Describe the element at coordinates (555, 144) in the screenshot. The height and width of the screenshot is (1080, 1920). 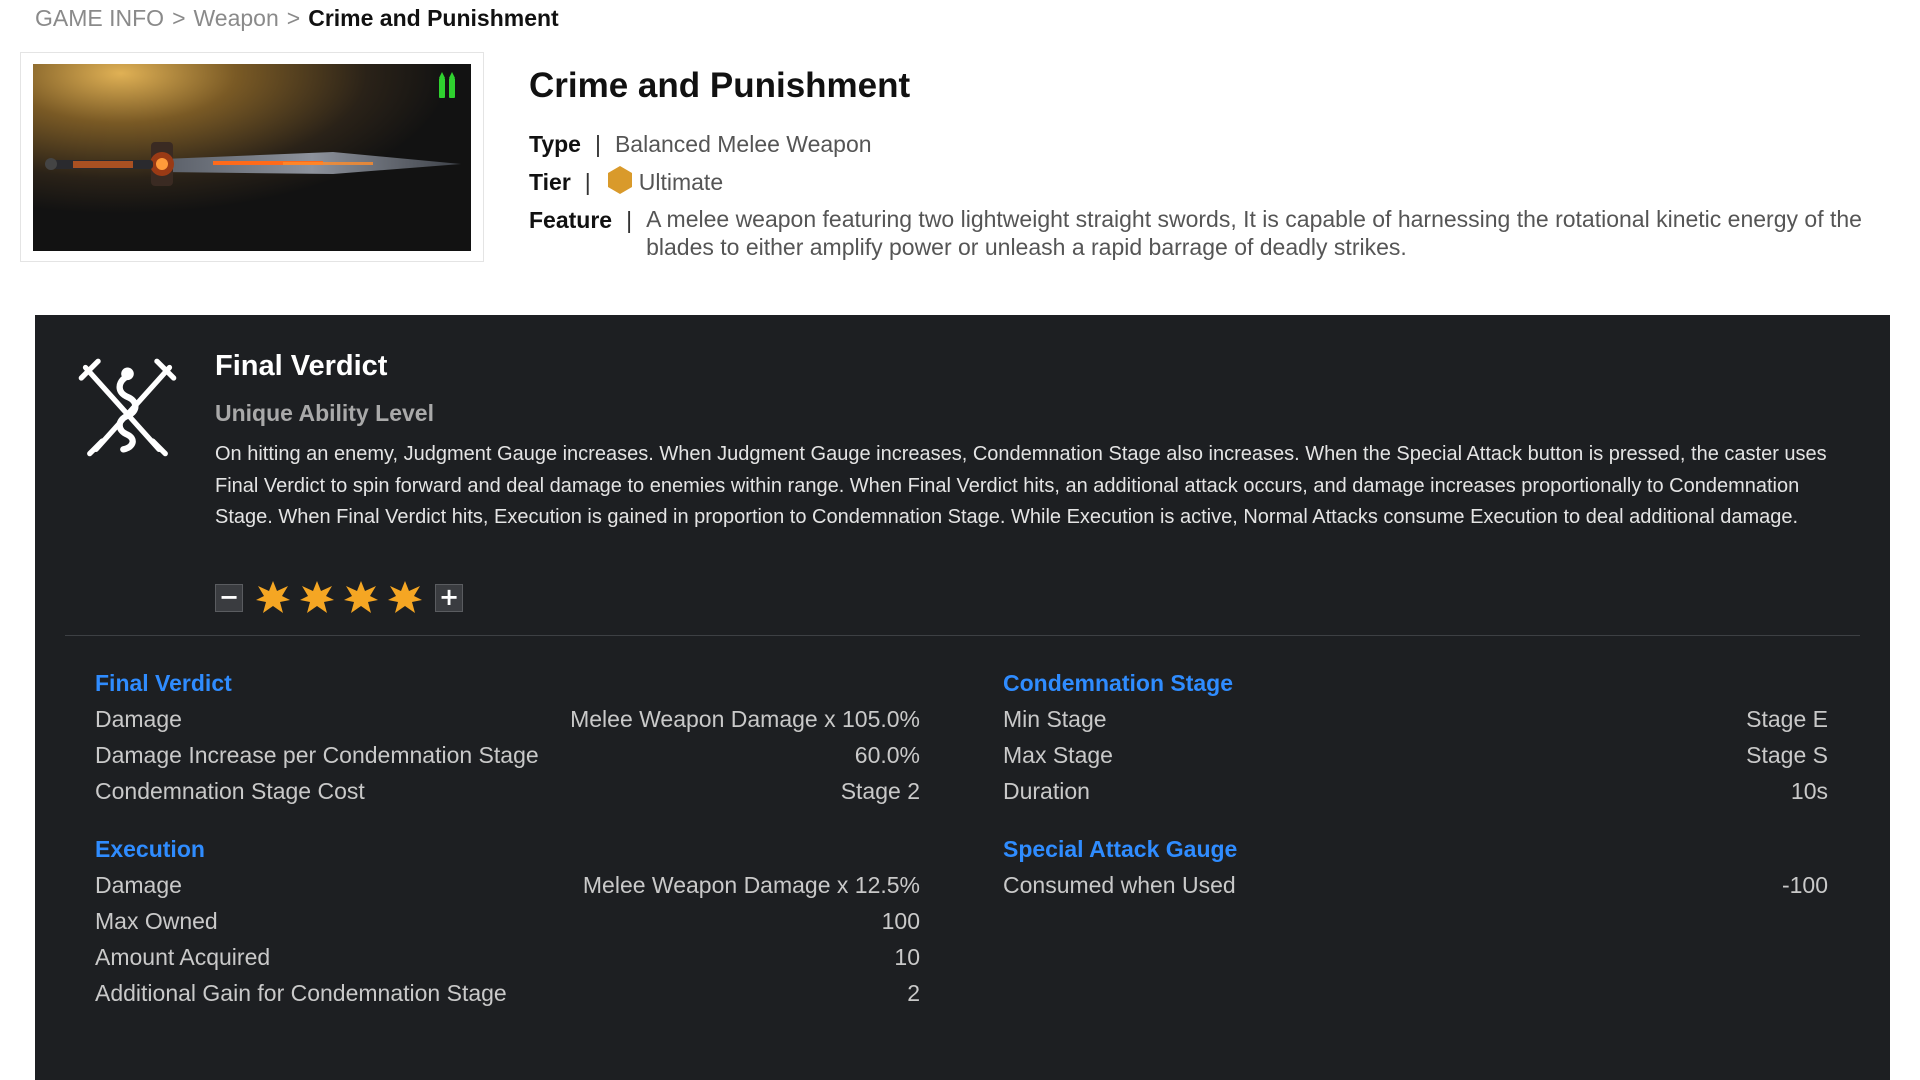
I see `type-label: Type` at that location.